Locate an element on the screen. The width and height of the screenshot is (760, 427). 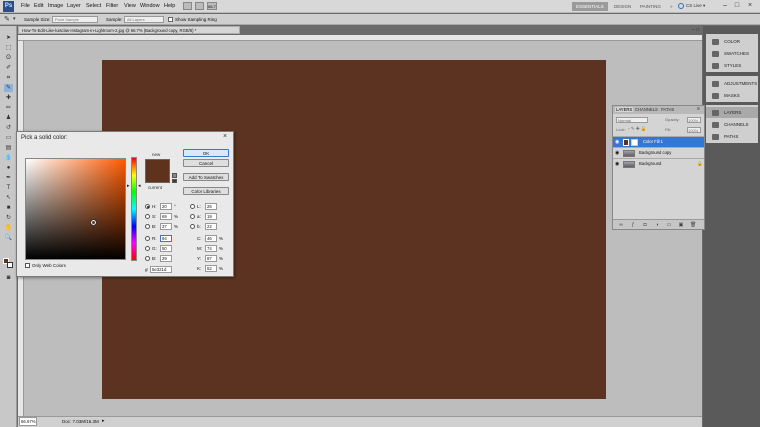
blur-tool-icon: 💧 is located at coordinates (8, 158).